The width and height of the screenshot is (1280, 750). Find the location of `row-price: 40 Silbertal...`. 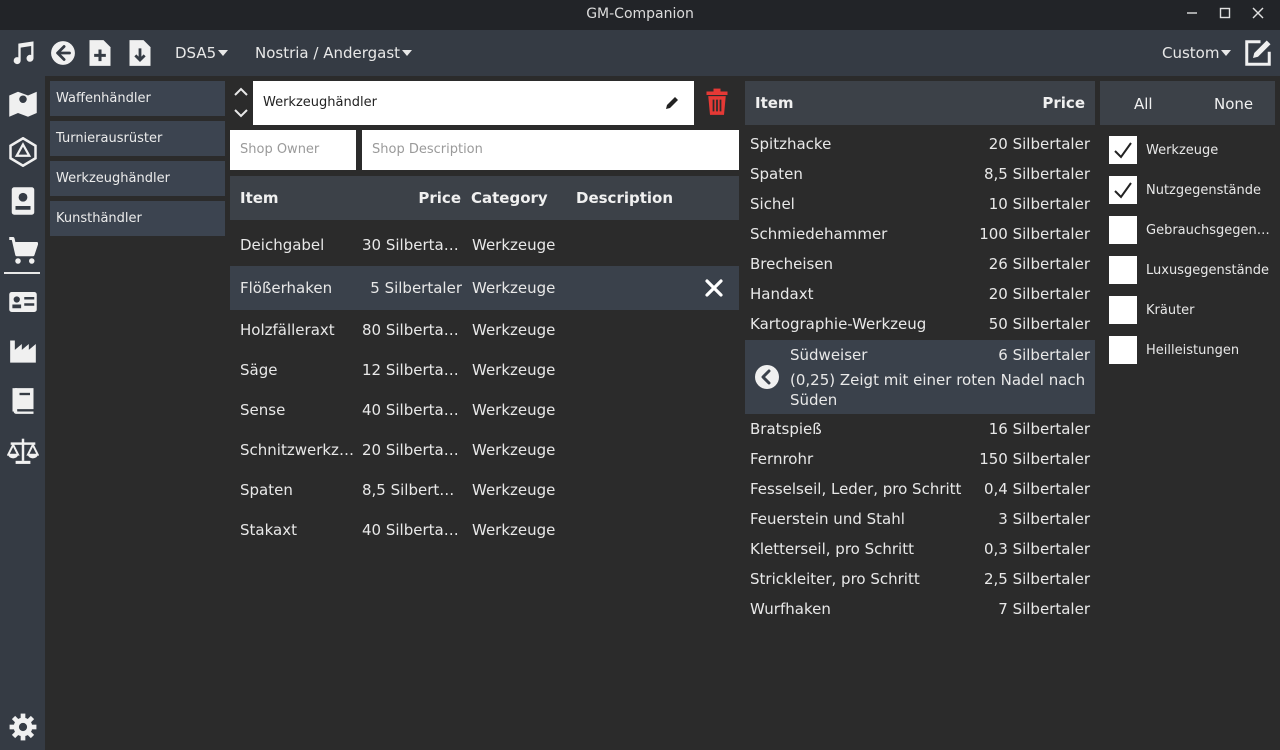

row-price: 40 Silbertal... is located at coordinates (412, 530).